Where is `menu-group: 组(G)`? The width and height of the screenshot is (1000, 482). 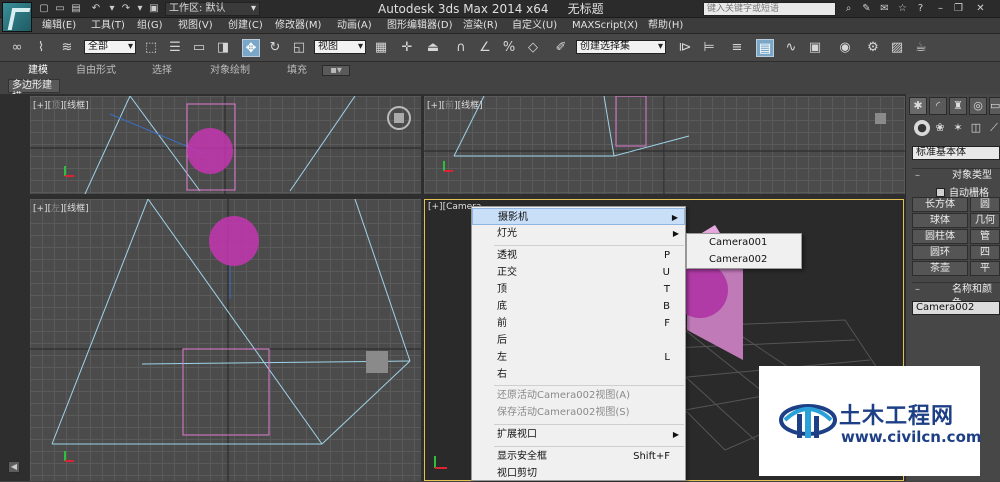 menu-group: 组(G) is located at coordinates (150, 26).